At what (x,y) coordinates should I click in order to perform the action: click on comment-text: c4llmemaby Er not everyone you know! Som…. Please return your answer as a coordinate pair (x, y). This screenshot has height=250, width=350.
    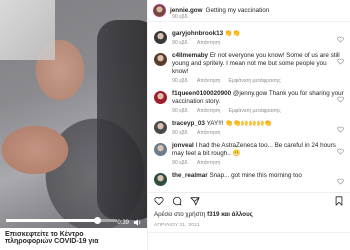
    Looking at the image, I should click on (258, 64).